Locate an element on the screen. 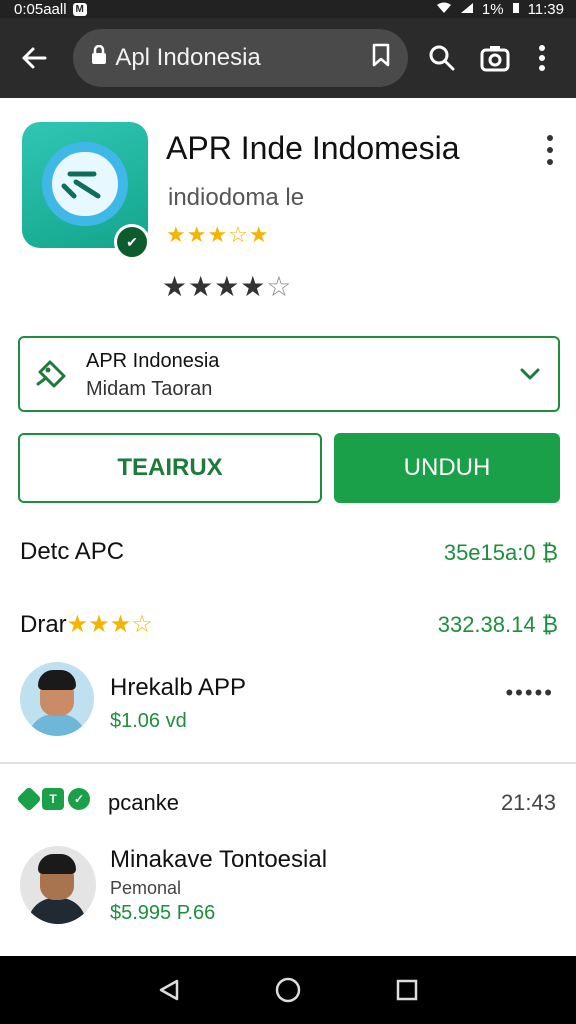 This screenshot has height=1024, width=576. back-arrow-icon is located at coordinates (33, 58).